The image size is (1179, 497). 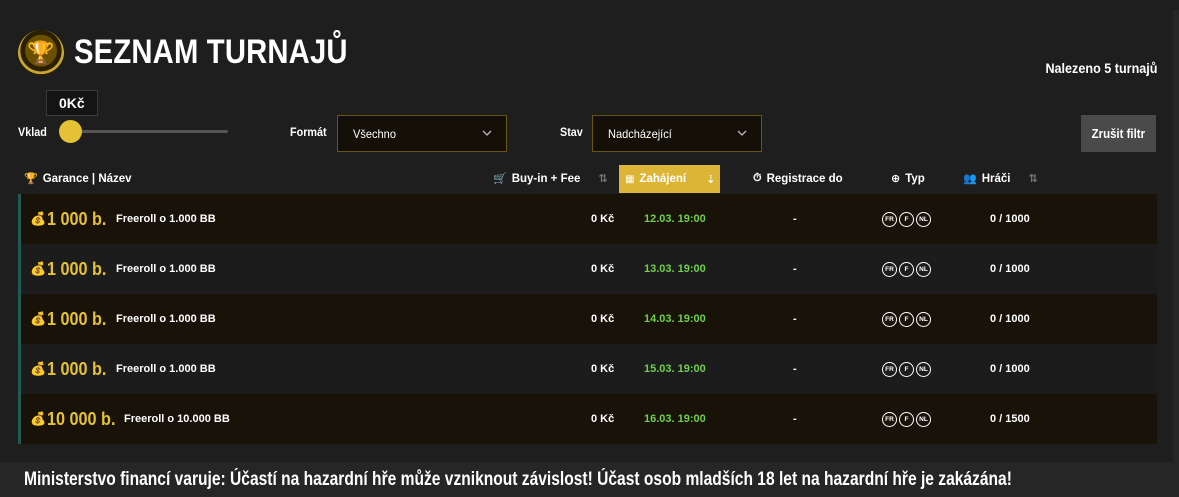 I want to click on row-start: 13.03. 19:00, so click(x=675, y=269).